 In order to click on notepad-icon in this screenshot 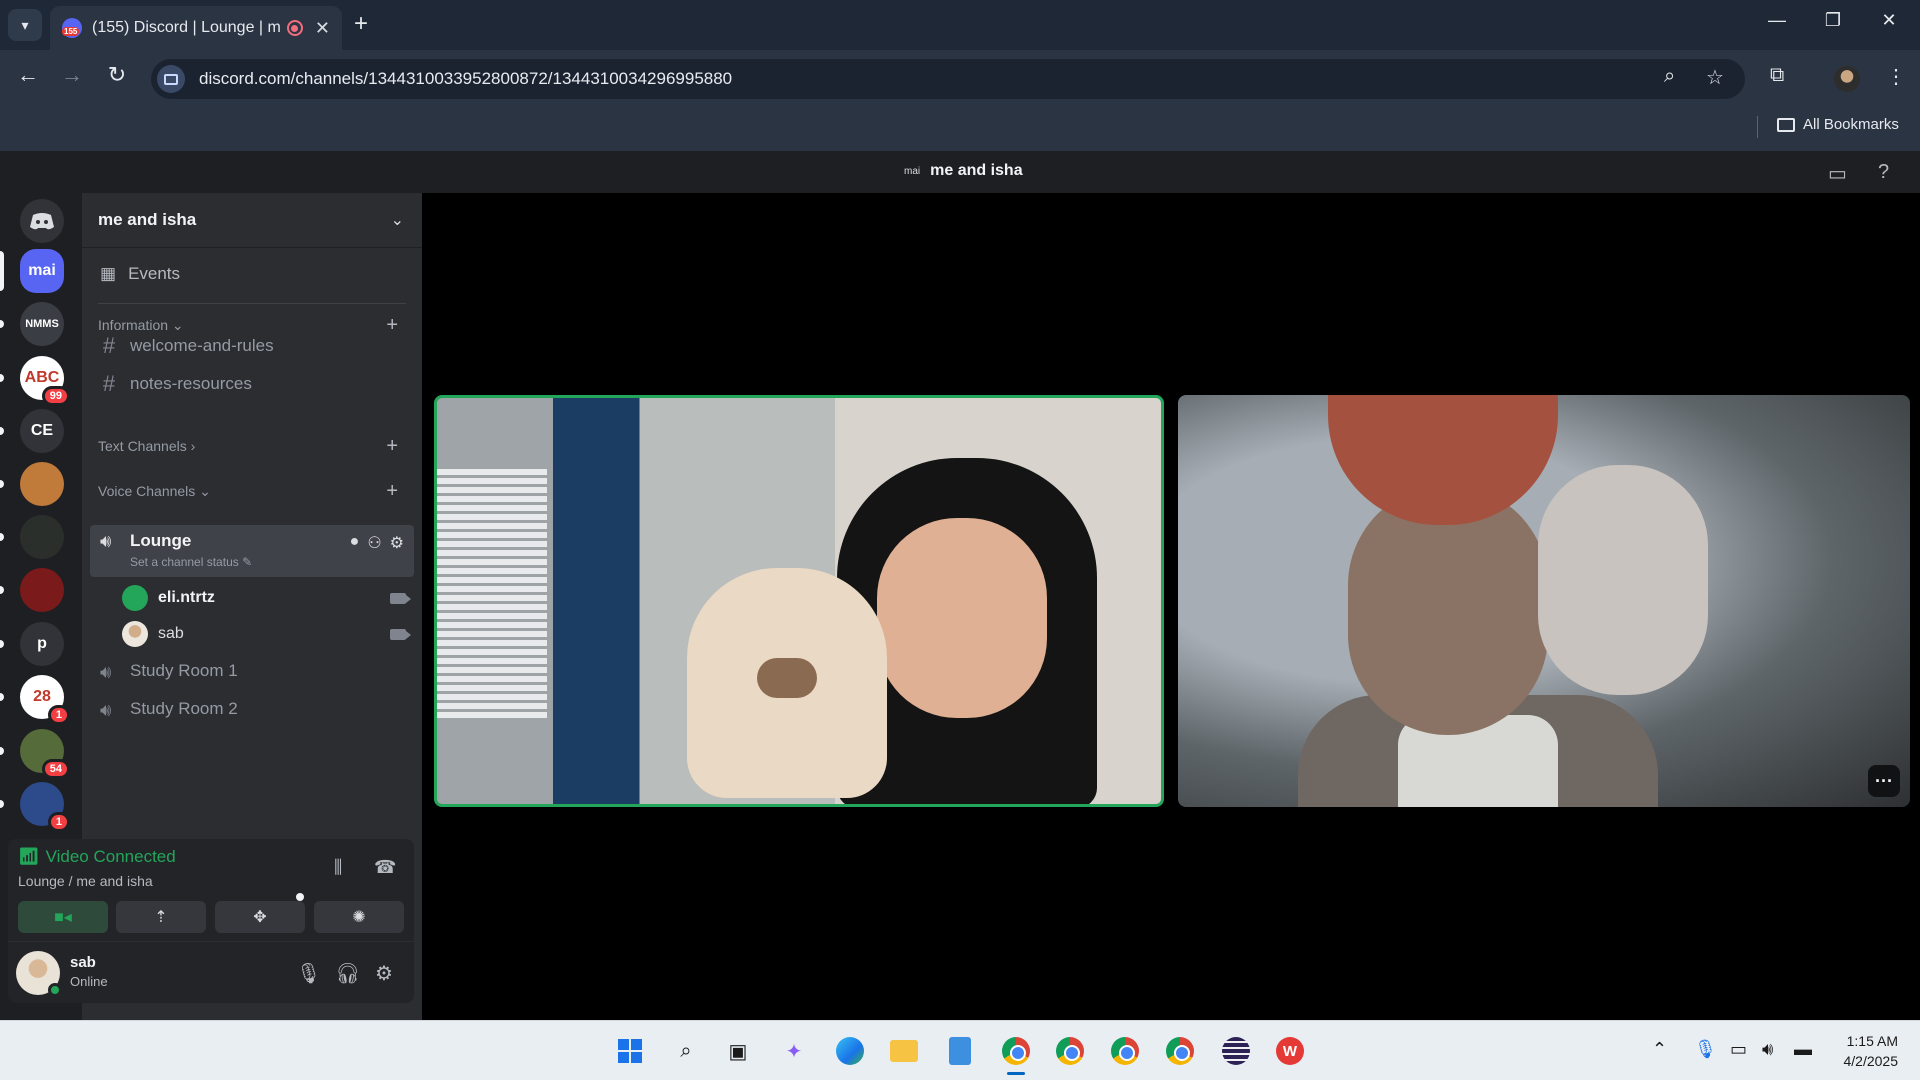, I will do `click(960, 1051)`.